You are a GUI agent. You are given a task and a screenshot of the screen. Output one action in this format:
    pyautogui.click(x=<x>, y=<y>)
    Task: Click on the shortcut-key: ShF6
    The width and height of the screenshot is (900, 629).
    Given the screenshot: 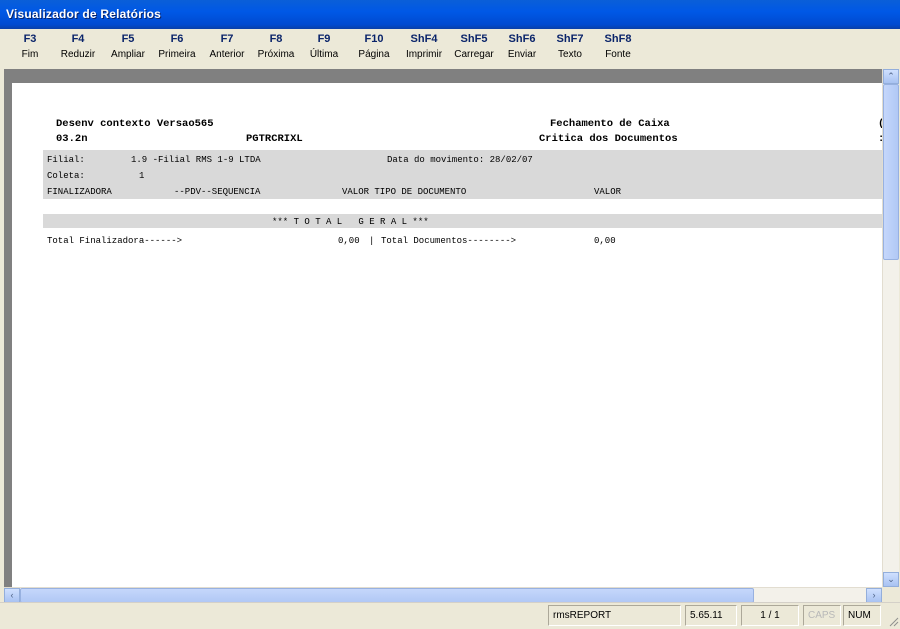 What is the action you would take?
    pyautogui.click(x=522, y=39)
    